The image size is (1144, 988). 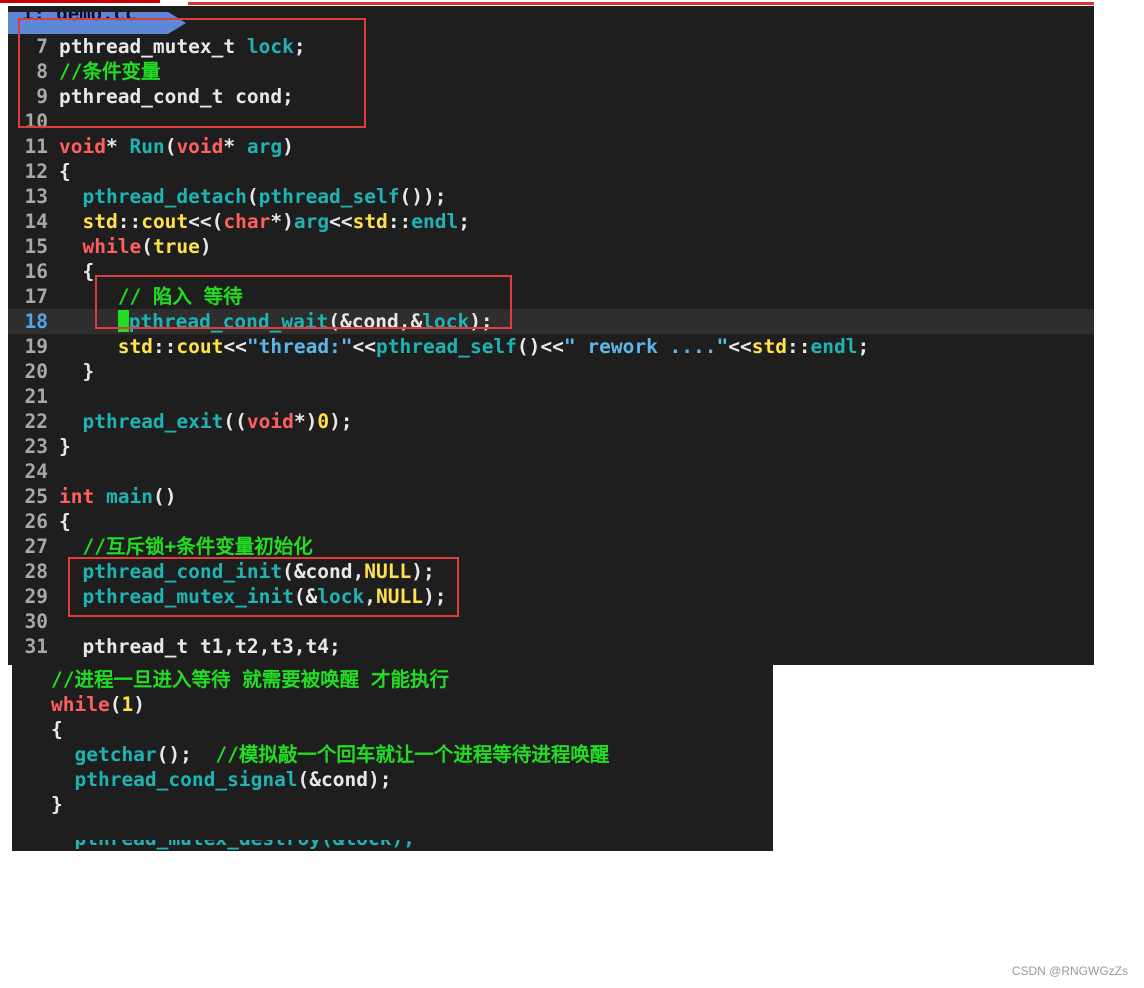 I want to click on code-token: 1, so click(x=127, y=704).